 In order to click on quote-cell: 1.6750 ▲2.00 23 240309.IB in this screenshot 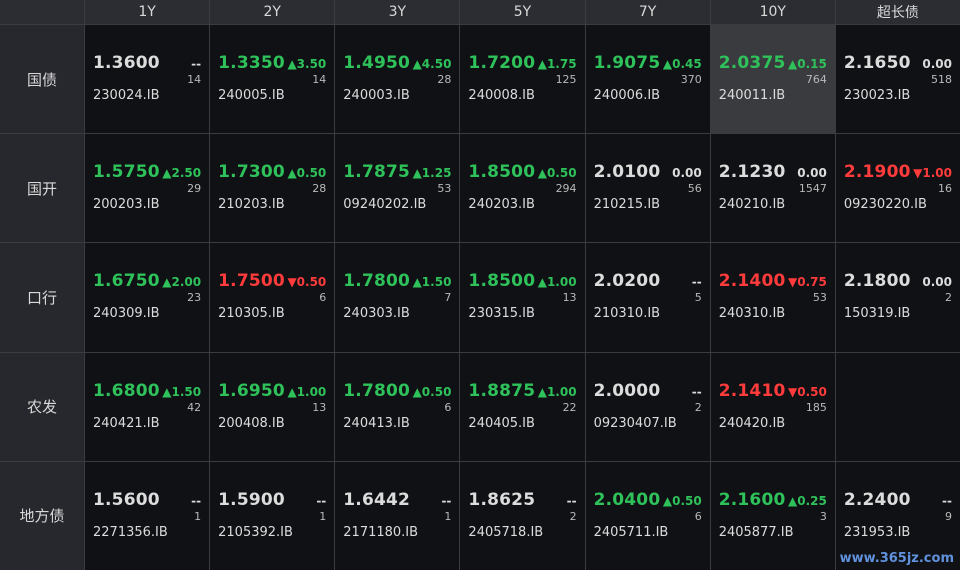, I will do `click(147, 297)`.